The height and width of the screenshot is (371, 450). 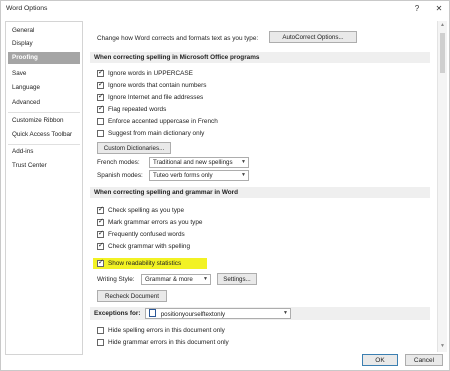 I want to click on writing-style-label: Writing Style:, so click(x=116, y=279).